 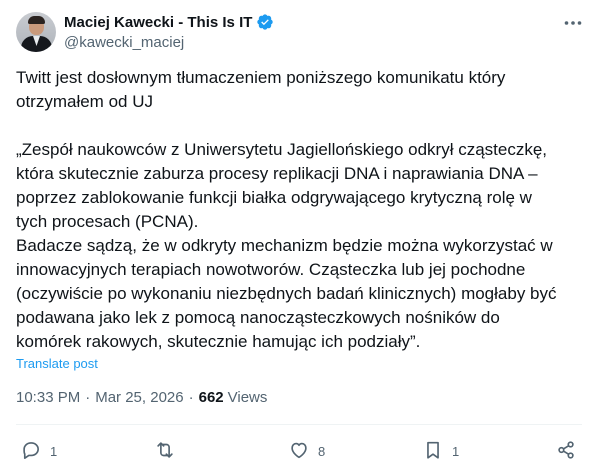 What do you see at coordinates (456, 451) in the screenshot?
I see `bookmark-count: 1` at bounding box center [456, 451].